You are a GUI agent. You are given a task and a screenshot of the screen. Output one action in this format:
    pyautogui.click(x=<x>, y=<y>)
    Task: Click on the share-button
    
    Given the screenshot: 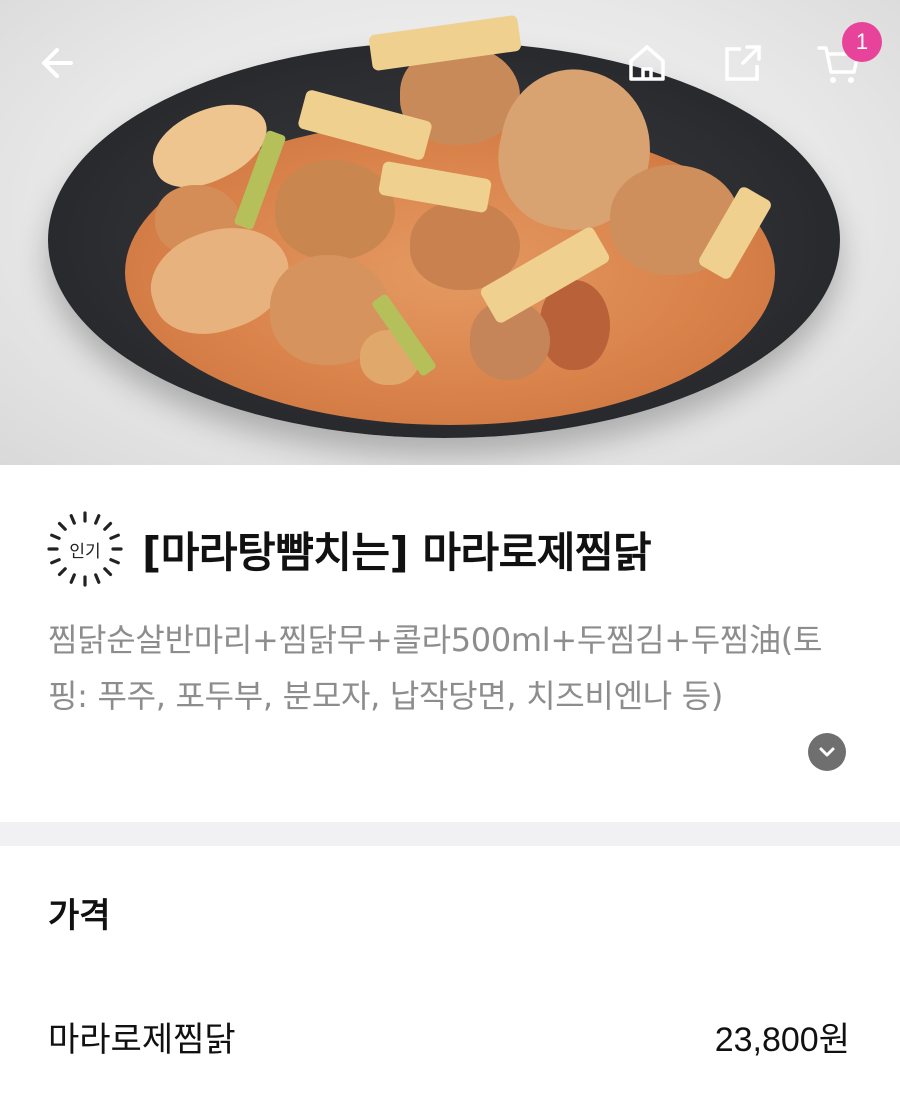 What is the action you would take?
    pyautogui.click(x=743, y=63)
    